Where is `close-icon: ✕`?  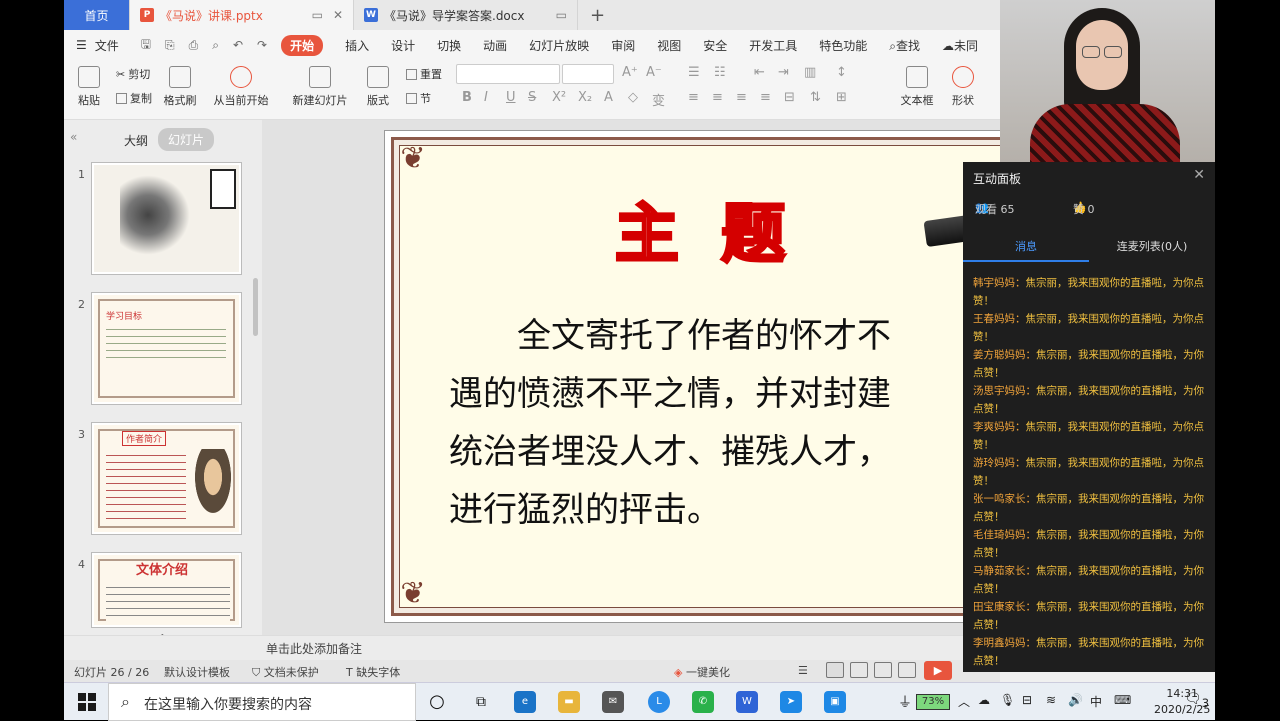 close-icon: ✕ is located at coordinates (1199, 175).